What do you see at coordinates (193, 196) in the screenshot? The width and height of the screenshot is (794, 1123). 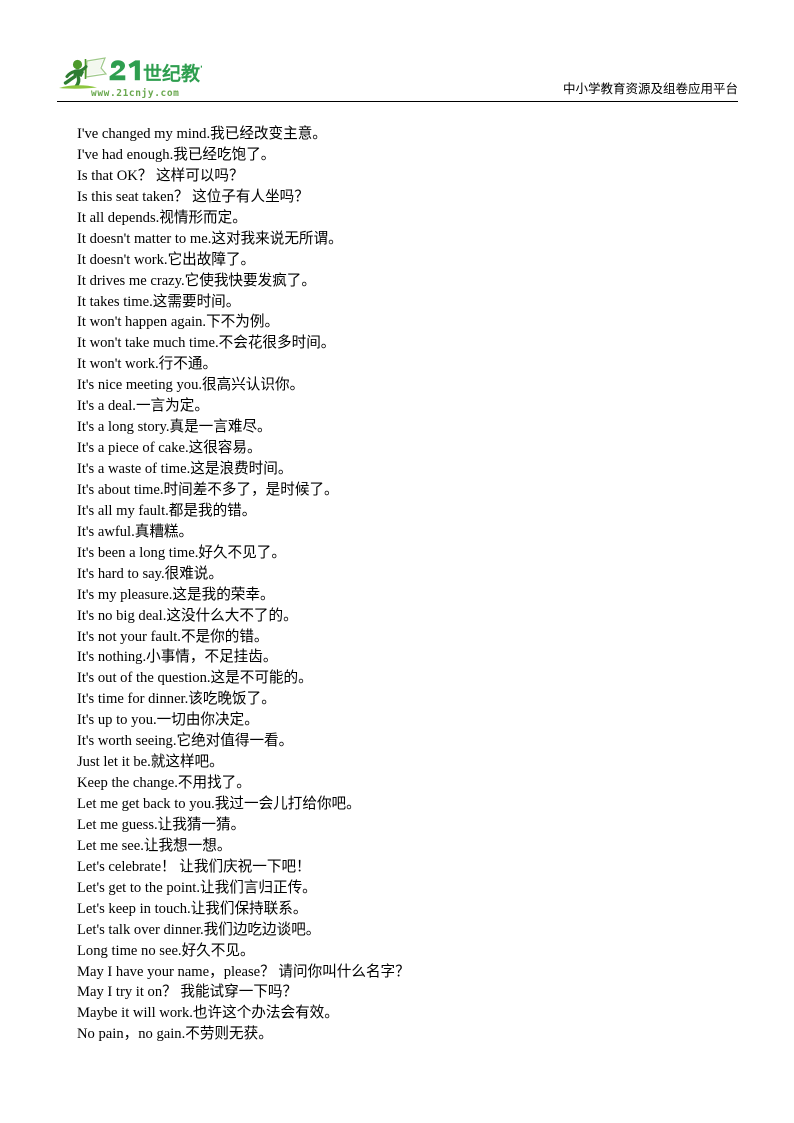 I see `document-line: Is this seat taken？ 这位子有人坐吗？` at bounding box center [193, 196].